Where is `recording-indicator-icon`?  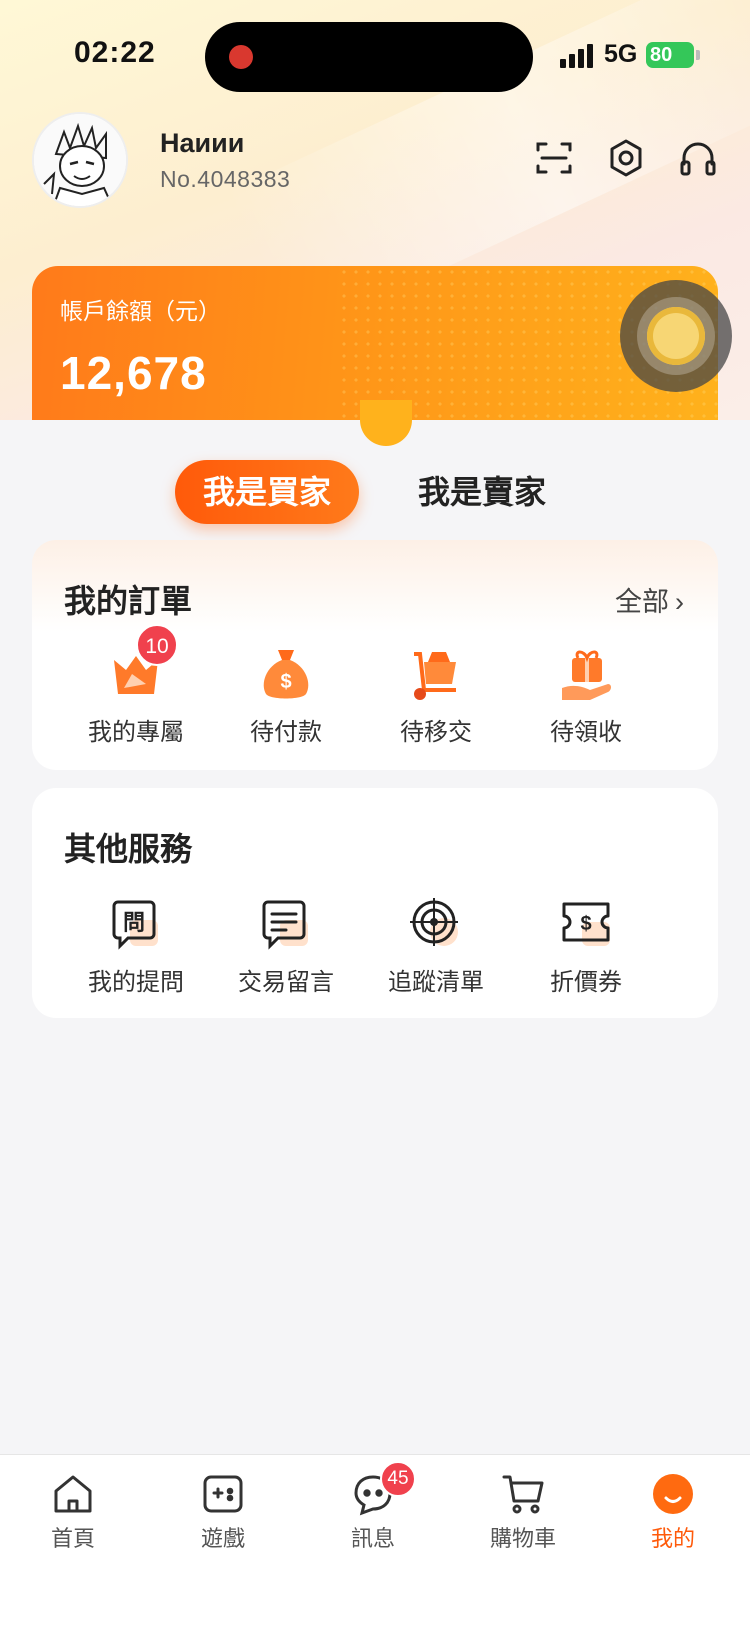
recording-indicator-icon is located at coordinates (241, 57).